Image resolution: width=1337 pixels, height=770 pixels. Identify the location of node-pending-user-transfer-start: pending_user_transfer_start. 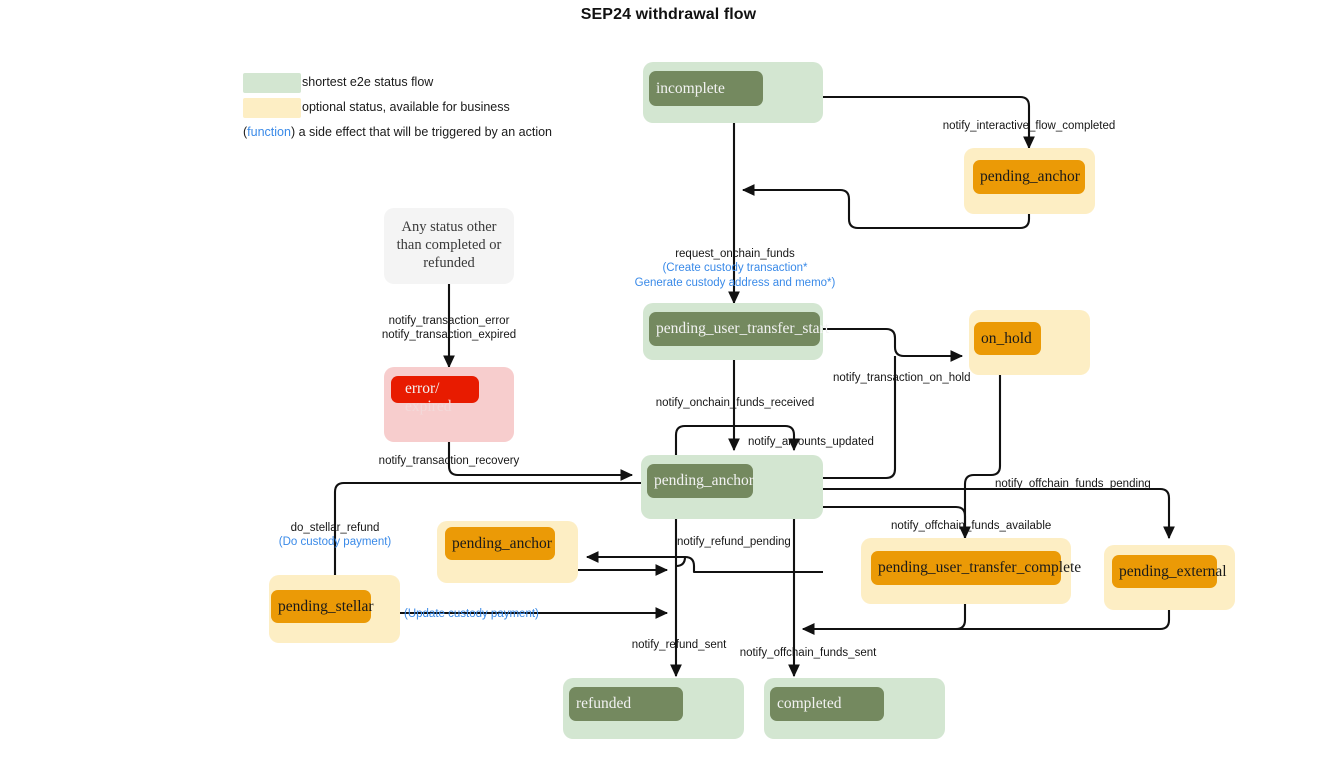
(736, 331).